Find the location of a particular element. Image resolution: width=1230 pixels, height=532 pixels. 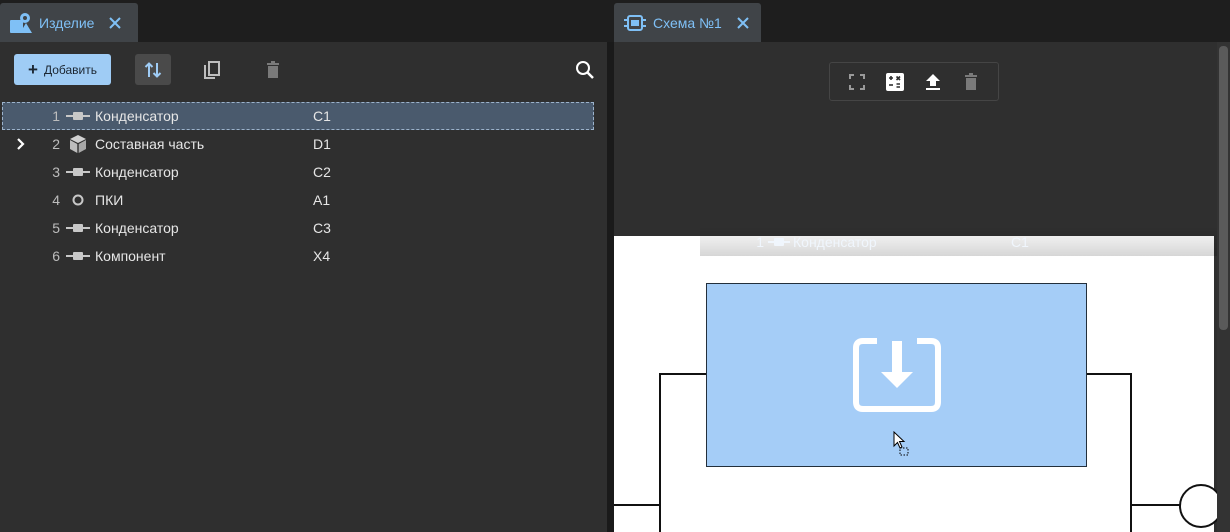

scrollbar-thumb is located at coordinates (1223, 188).